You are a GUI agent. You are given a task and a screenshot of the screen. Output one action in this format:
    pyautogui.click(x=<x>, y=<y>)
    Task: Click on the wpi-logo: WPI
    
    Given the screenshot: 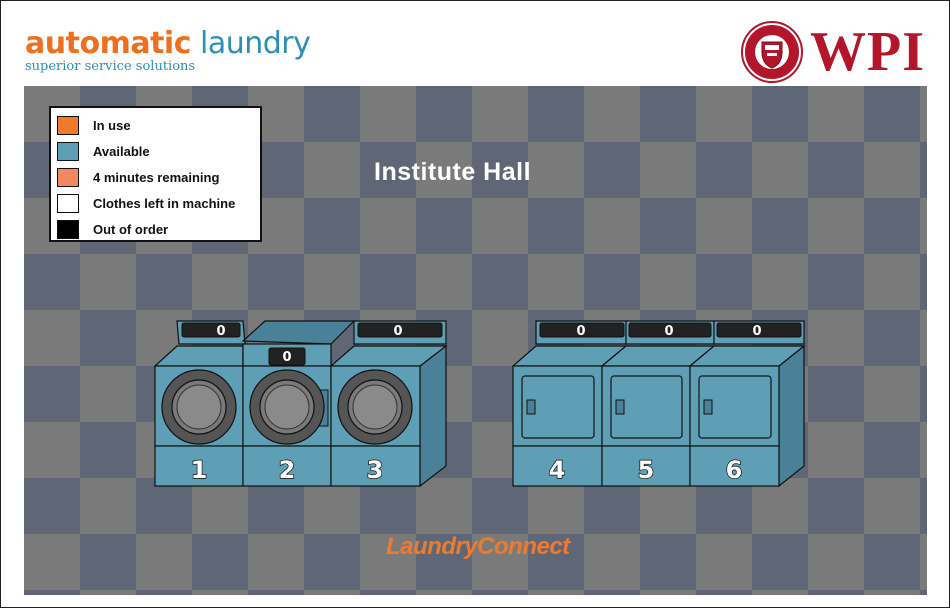 What is the action you would take?
    pyautogui.click(x=832, y=52)
    